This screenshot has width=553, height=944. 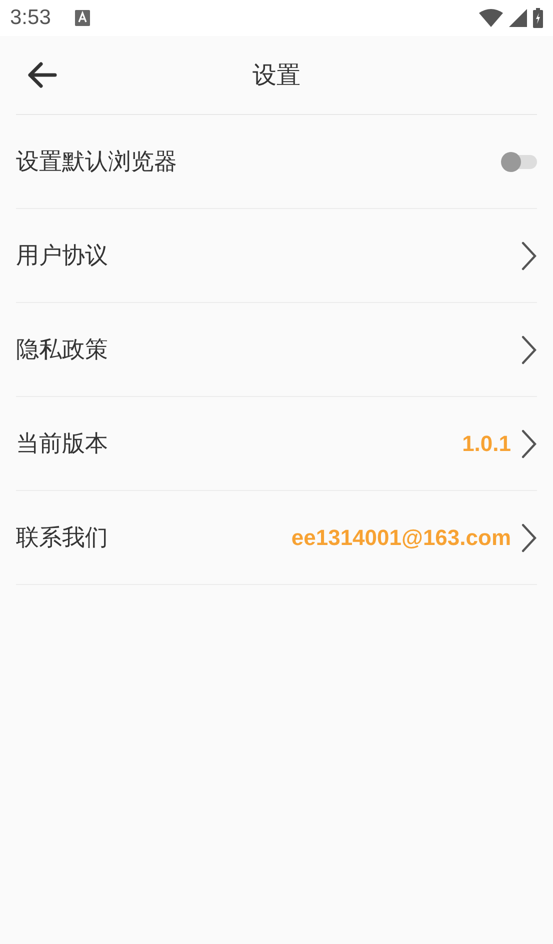 I want to click on setting-label: 用户协议, so click(x=62, y=256).